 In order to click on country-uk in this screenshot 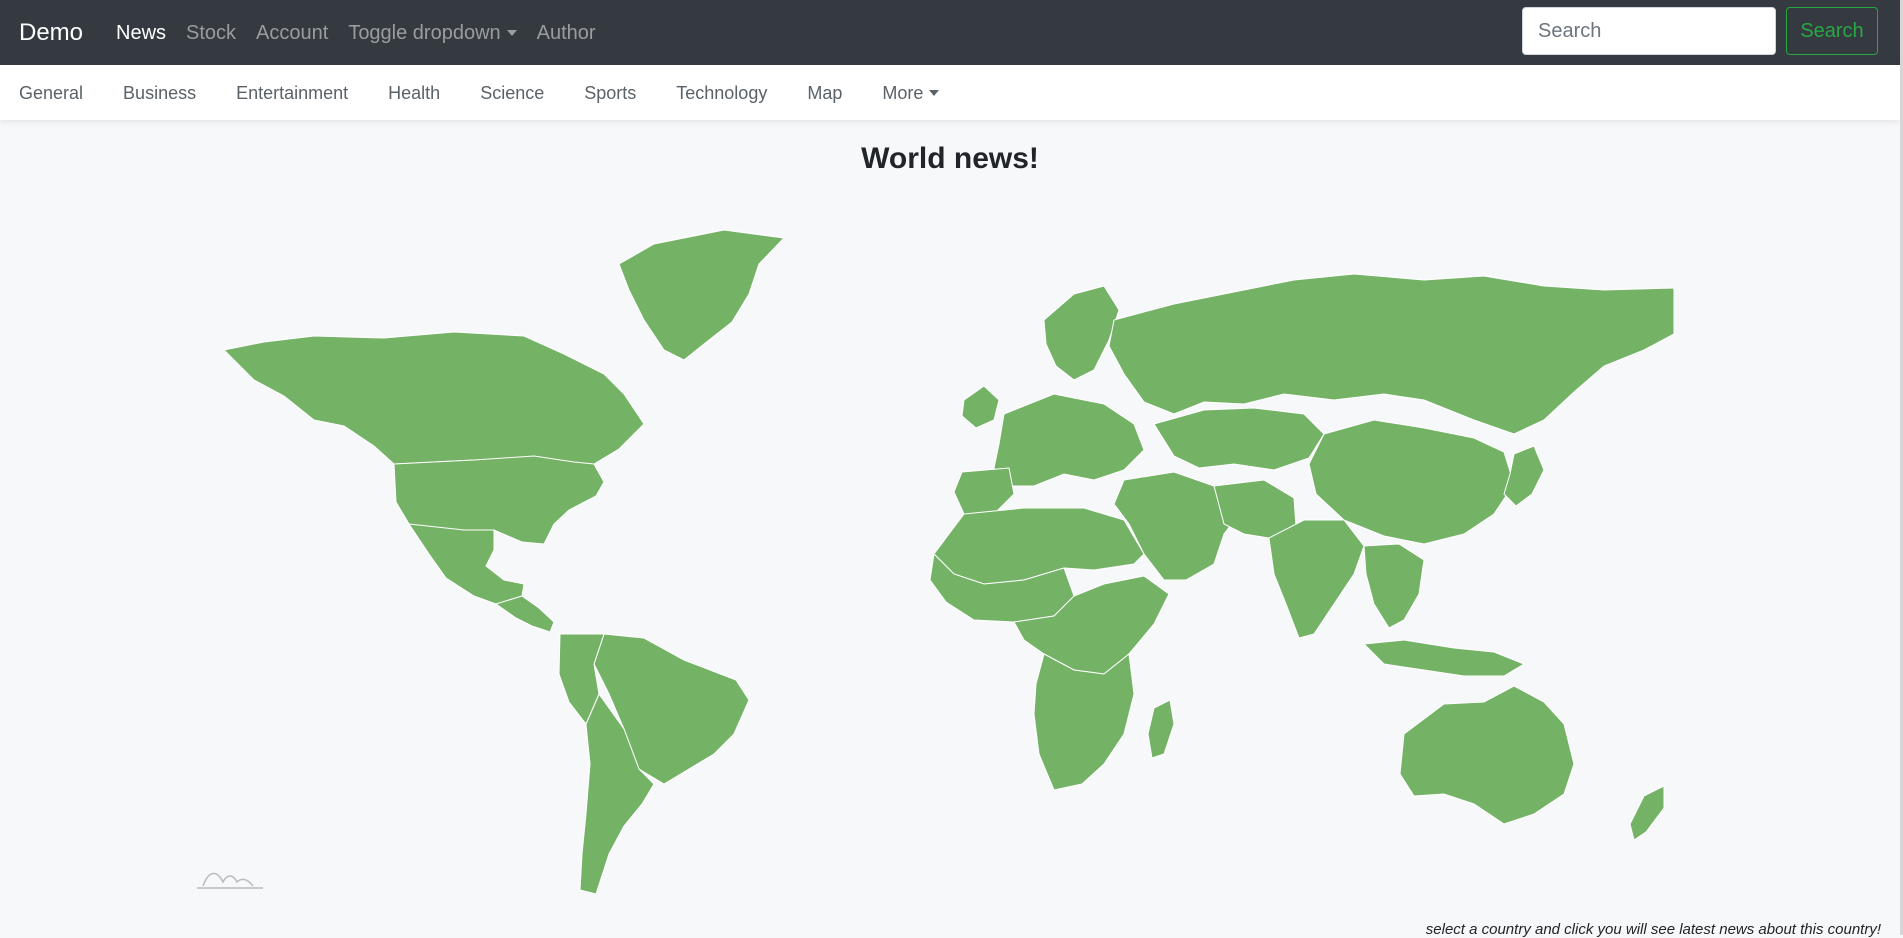, I will do `click(980, 407)`.